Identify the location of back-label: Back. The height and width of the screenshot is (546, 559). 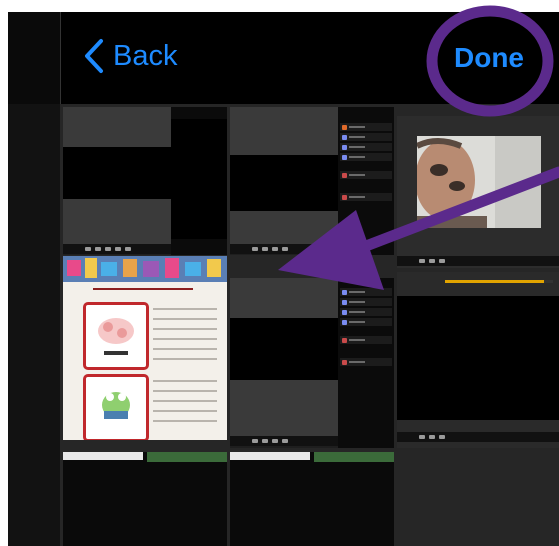
(145, 55).